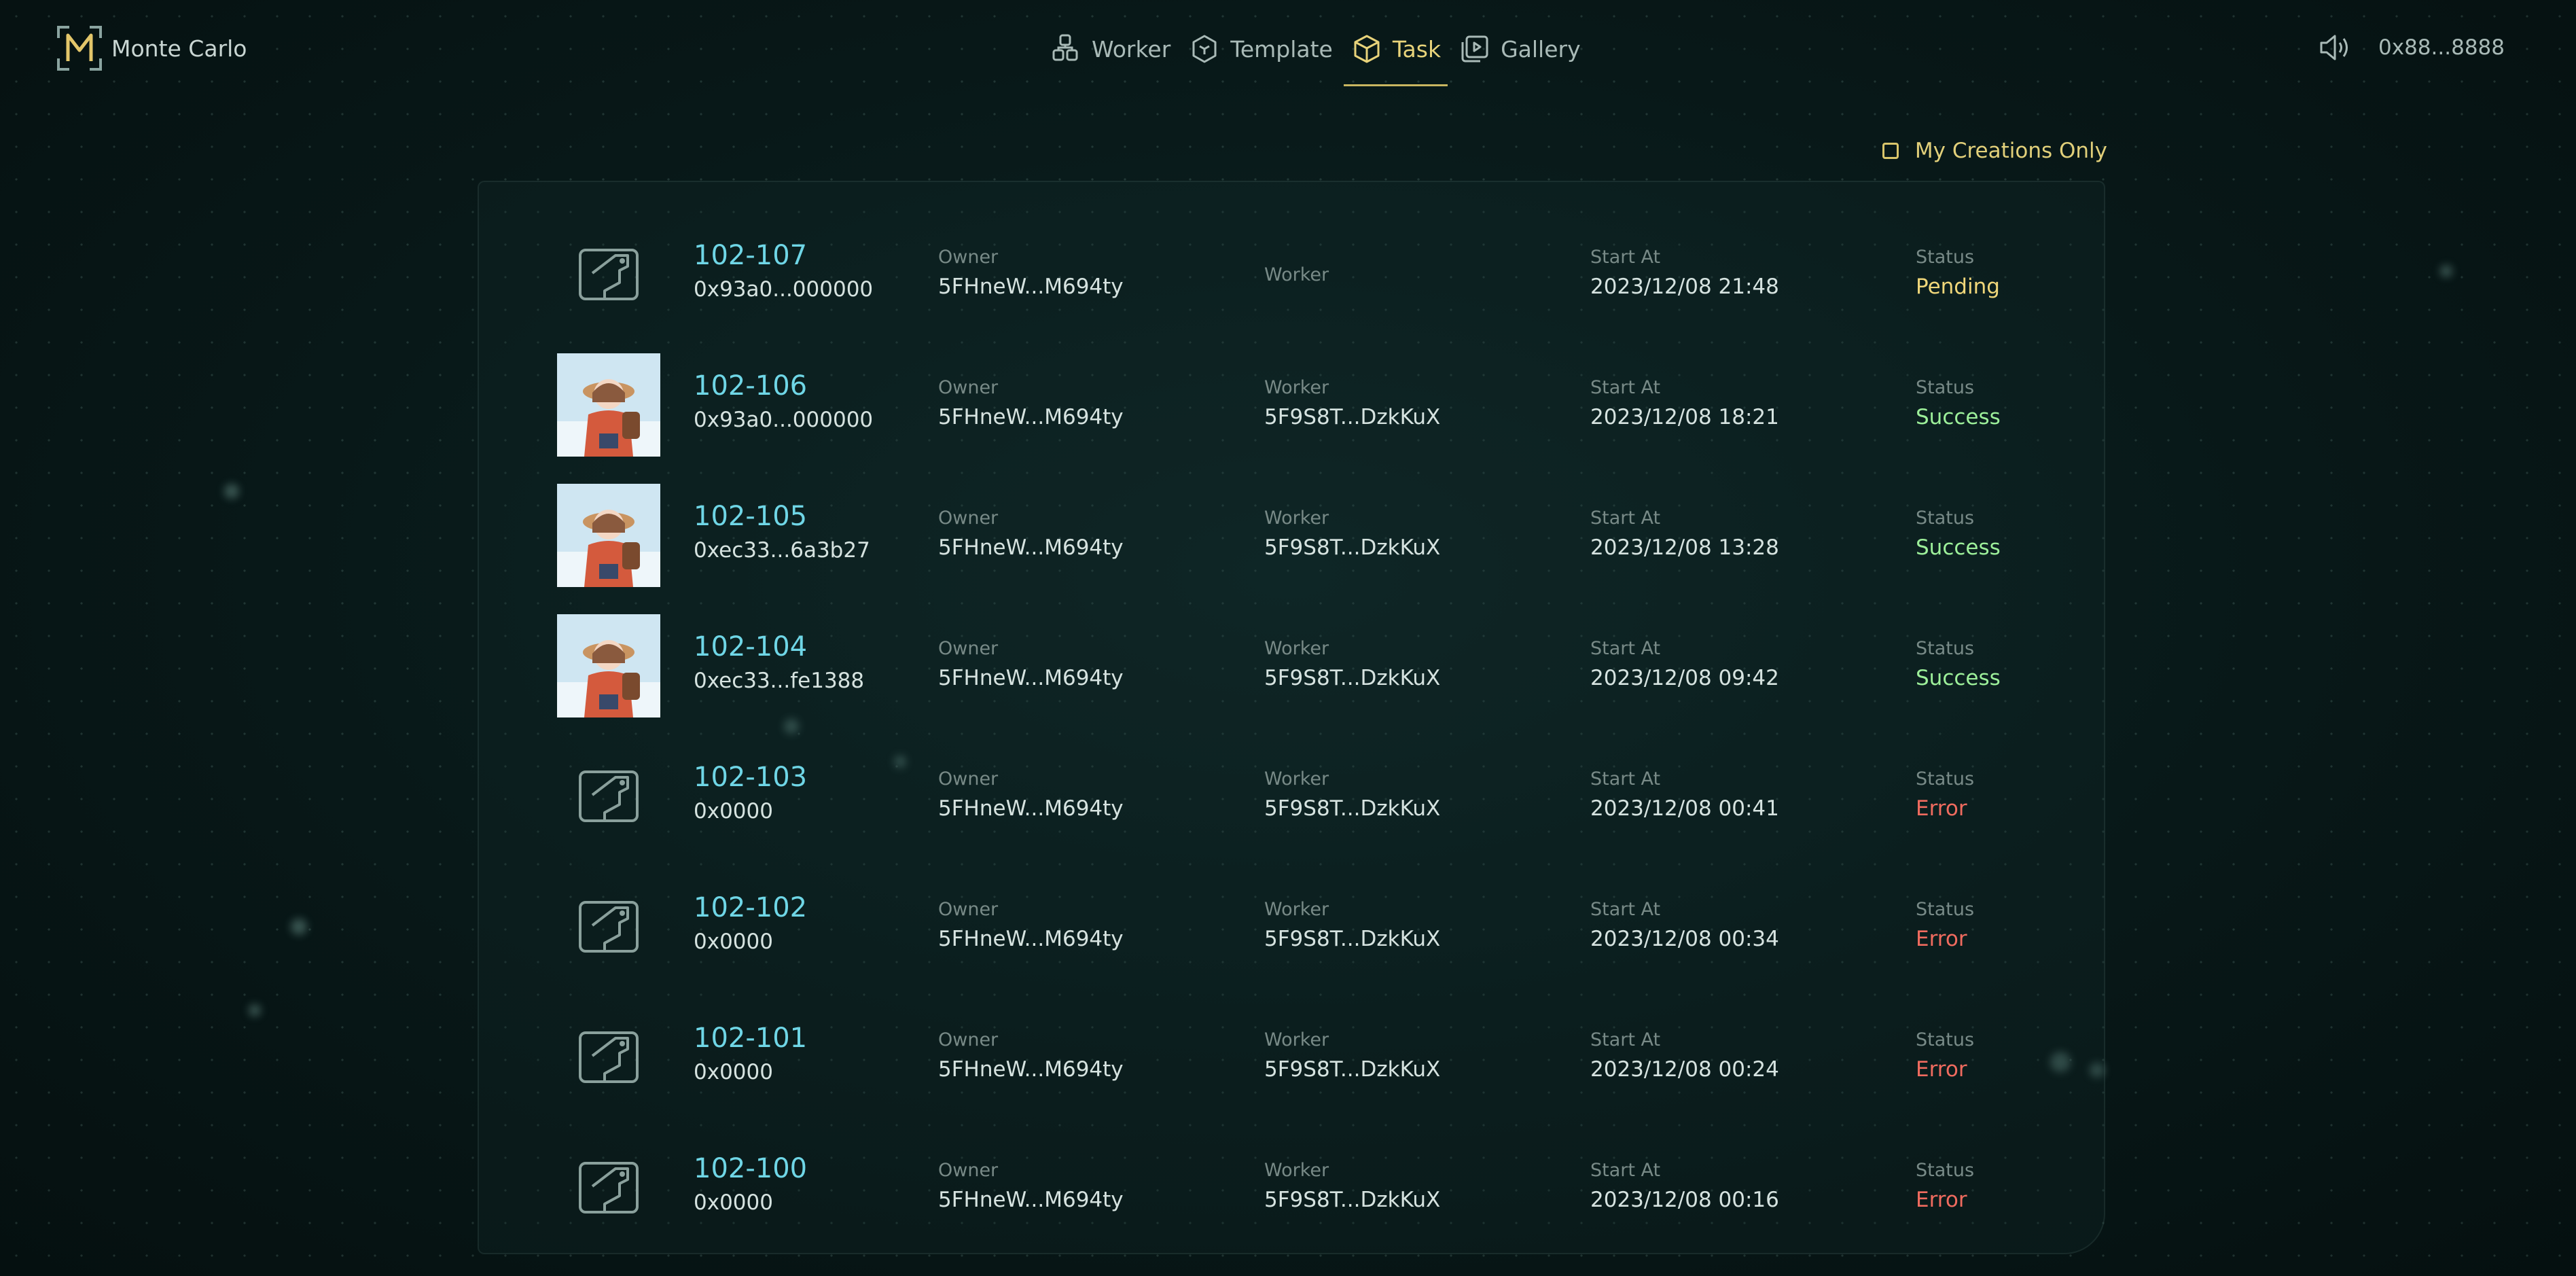 The height and width of the screenshot is (1276, 2576). Describe the element at coordinates (2010, 151) in the screenshot. I see `my-creations-label: My Creations Only` at that location.